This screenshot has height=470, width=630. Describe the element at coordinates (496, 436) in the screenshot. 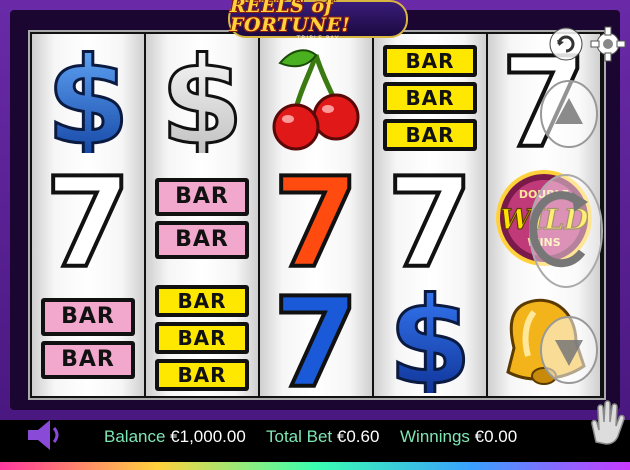

I see `winnings-value: €0.00` at that location.